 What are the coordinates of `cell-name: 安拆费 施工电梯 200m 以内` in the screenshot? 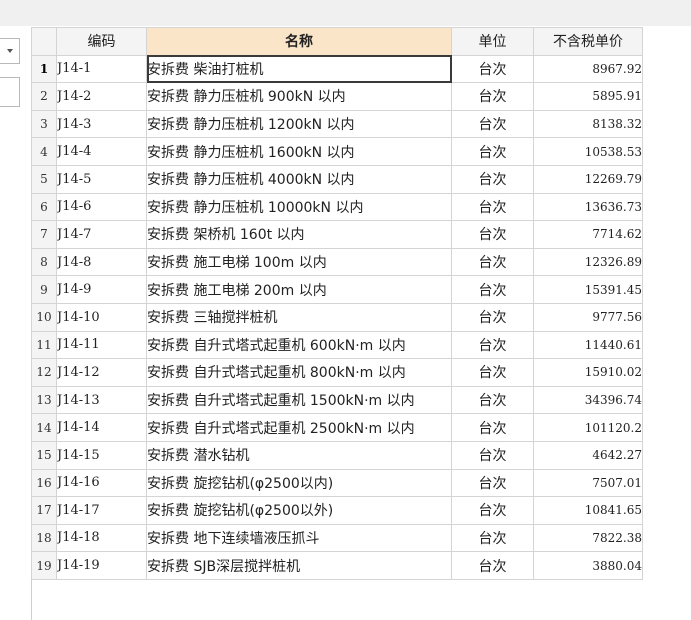 It's located at (299, 289).